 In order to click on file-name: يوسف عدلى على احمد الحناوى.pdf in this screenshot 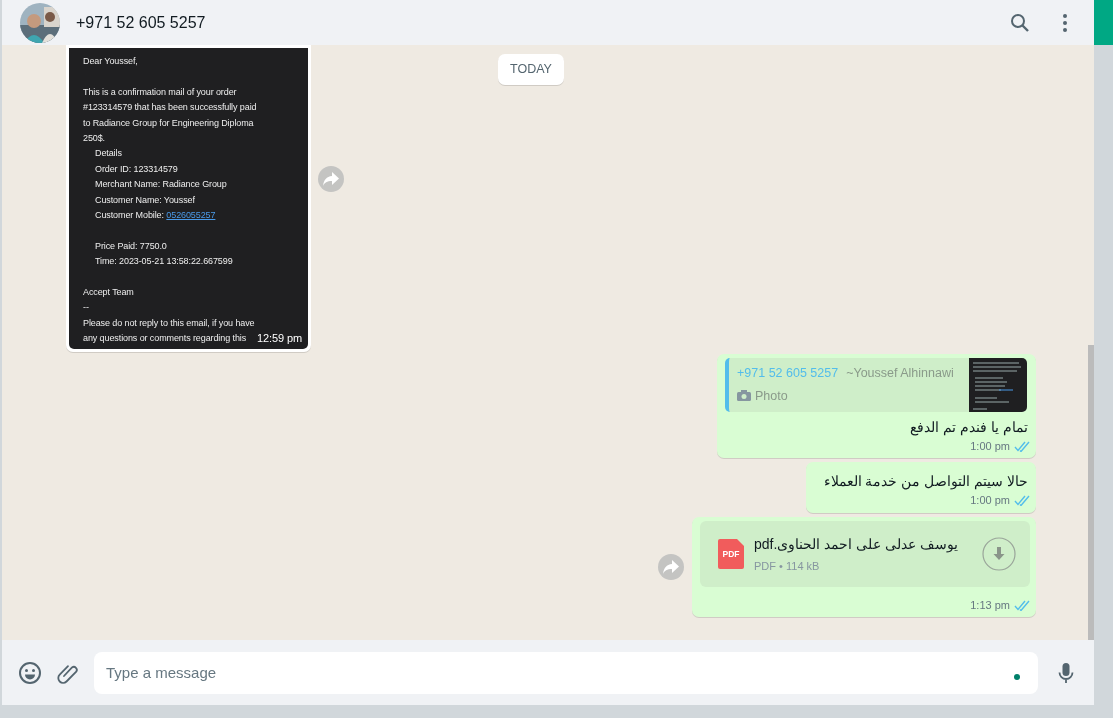, I will do `click(856, 544)`.